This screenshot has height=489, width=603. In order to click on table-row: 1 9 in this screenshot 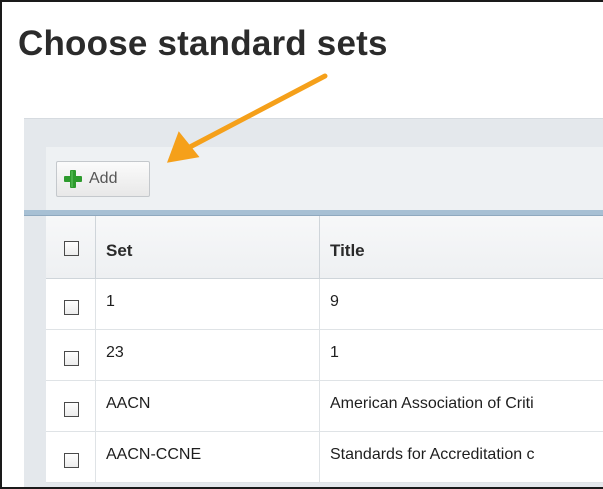, I will do `click(324, 304)`.